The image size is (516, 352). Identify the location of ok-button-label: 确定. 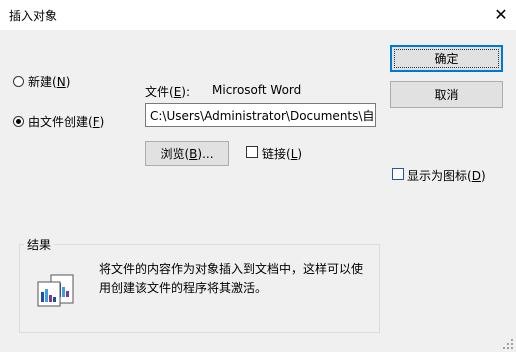
(446, 59).